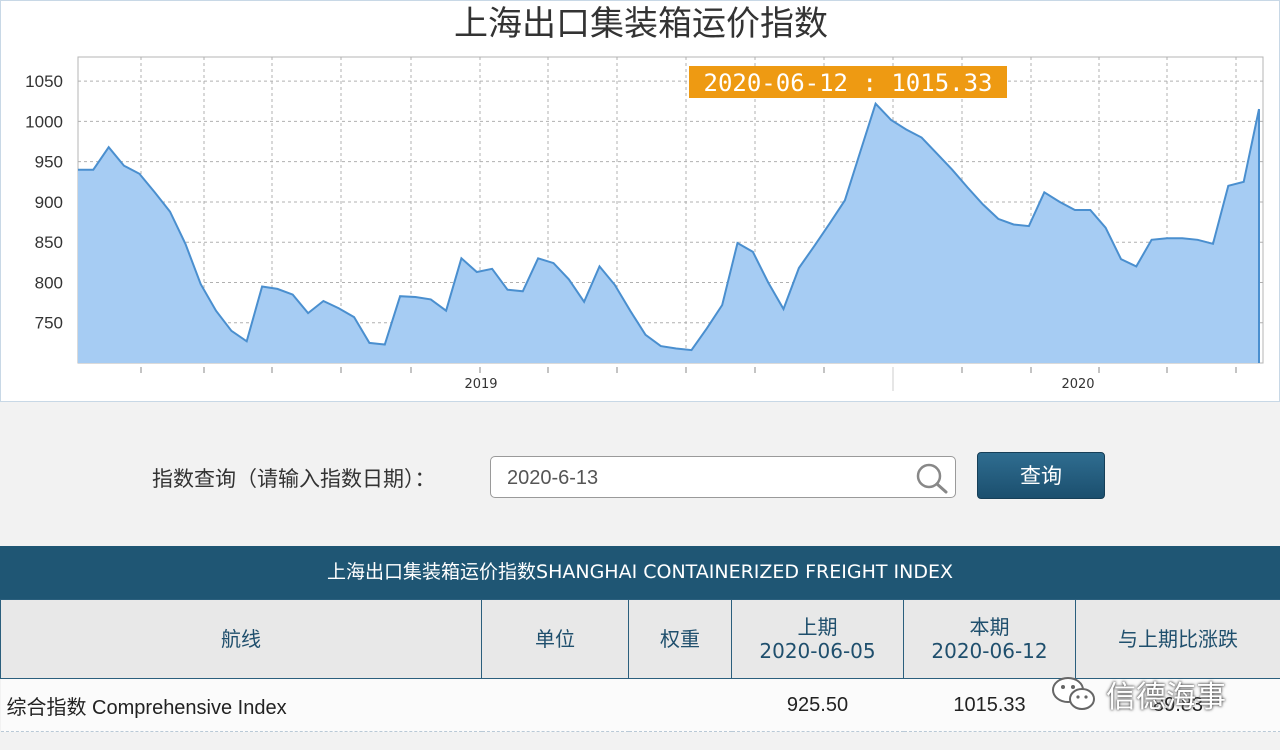 The image size is (1280, 750). I want to click on header-current: 本期 2020-06-12, so click(989, 639).